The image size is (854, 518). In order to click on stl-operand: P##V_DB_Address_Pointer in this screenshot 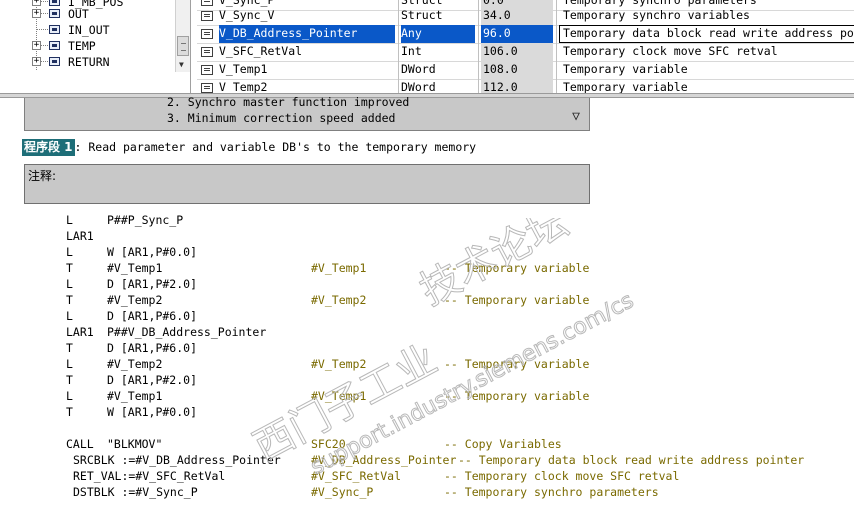, I will do `click(186, 332)`.